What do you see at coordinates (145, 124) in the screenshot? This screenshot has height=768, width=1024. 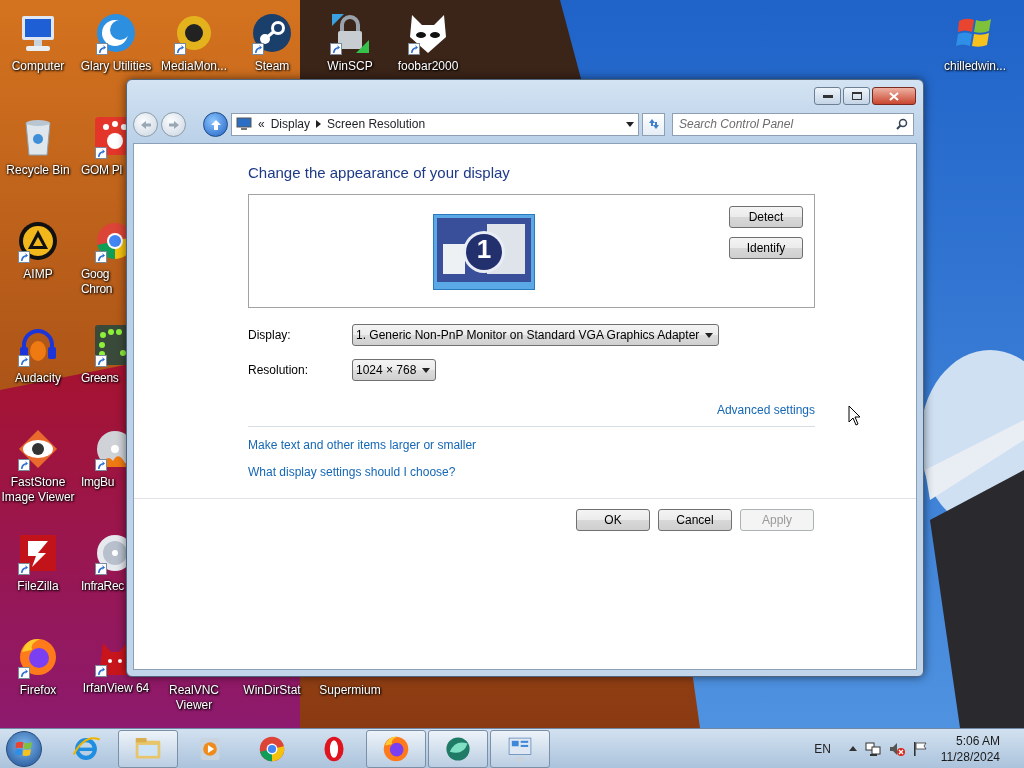 I see `back-arrow-icon` at bounding box center [145, 124].